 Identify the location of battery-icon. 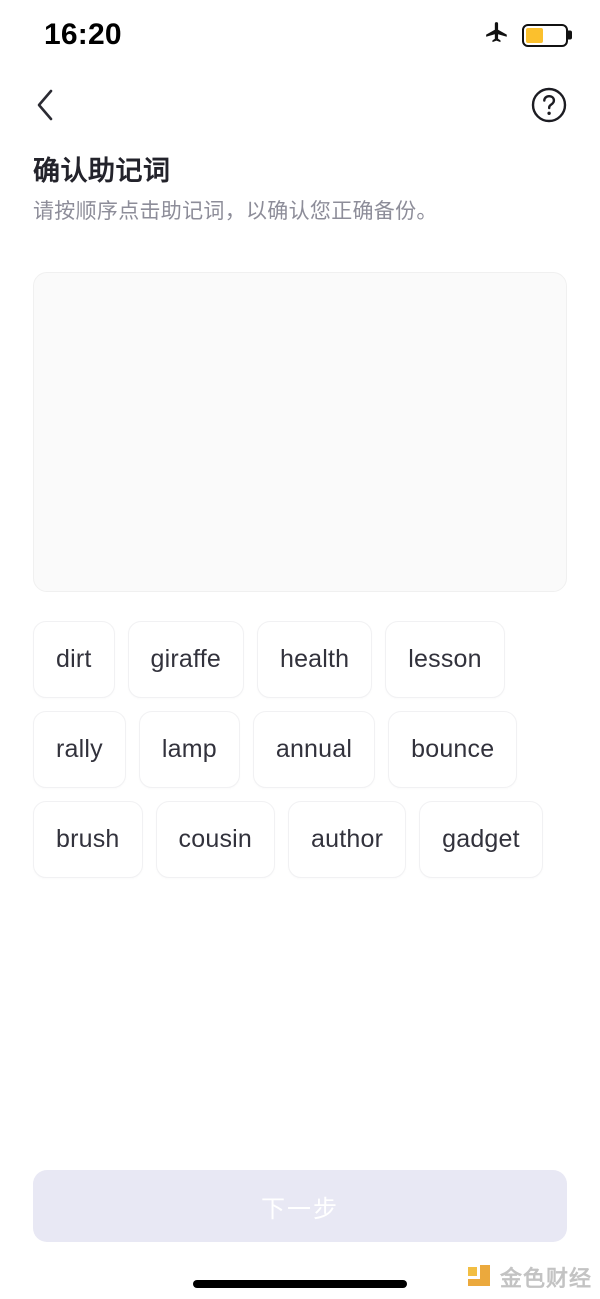
(545, 35).